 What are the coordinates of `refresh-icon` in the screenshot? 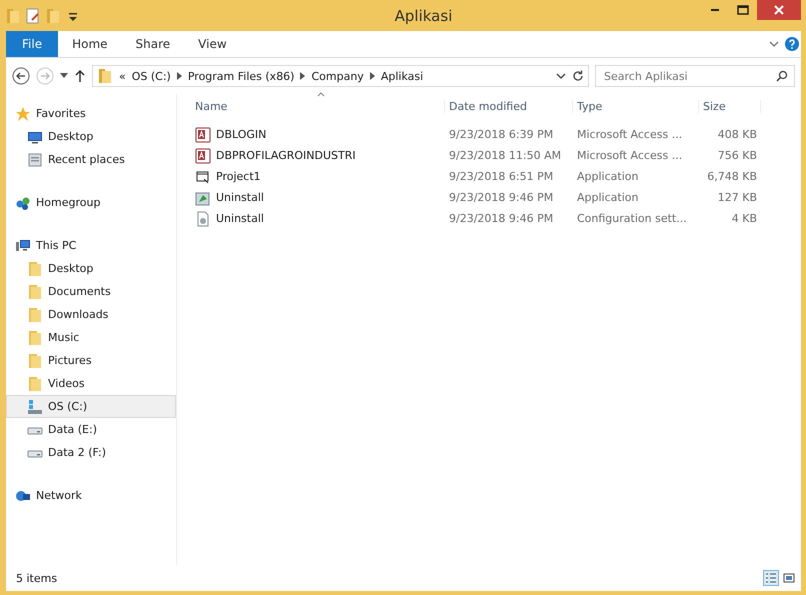 It's located at (578, 76).